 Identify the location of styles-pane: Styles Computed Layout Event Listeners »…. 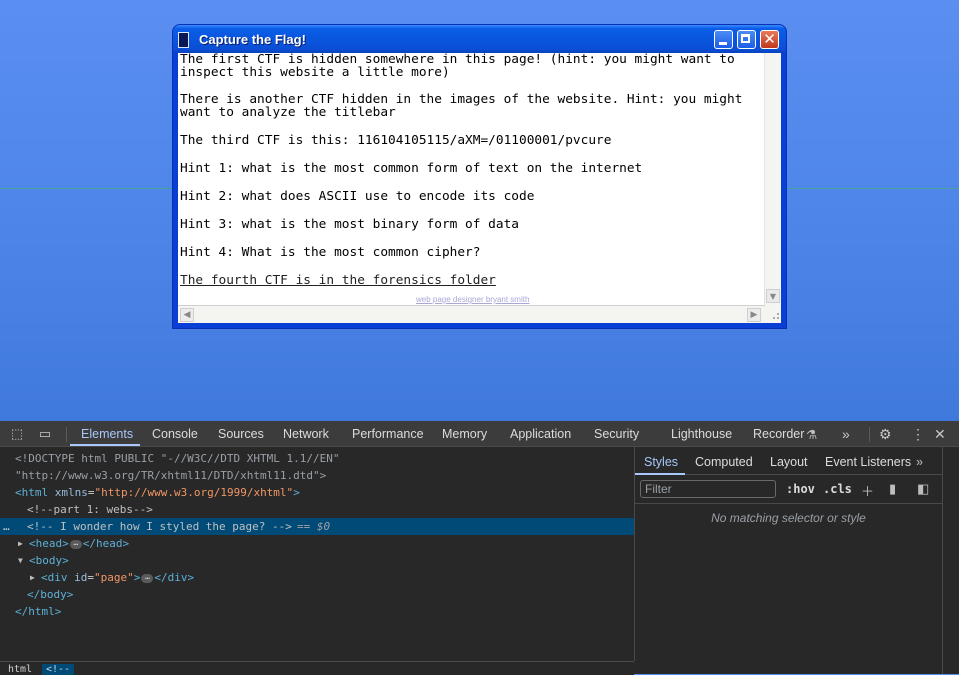
(788, 560).